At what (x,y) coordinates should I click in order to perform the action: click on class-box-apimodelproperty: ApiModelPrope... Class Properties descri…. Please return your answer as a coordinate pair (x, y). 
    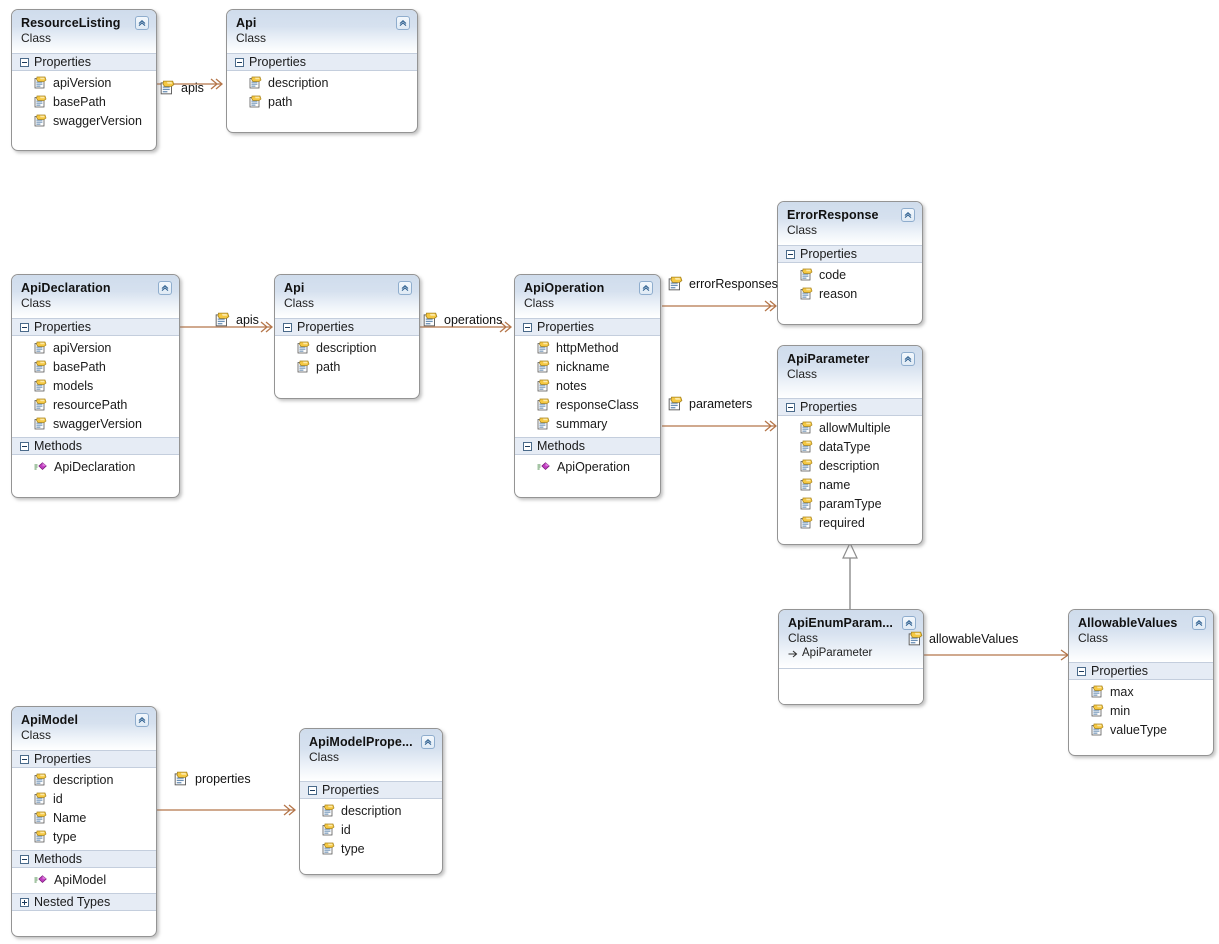
    Looking at the image, I should click on (371, 801).